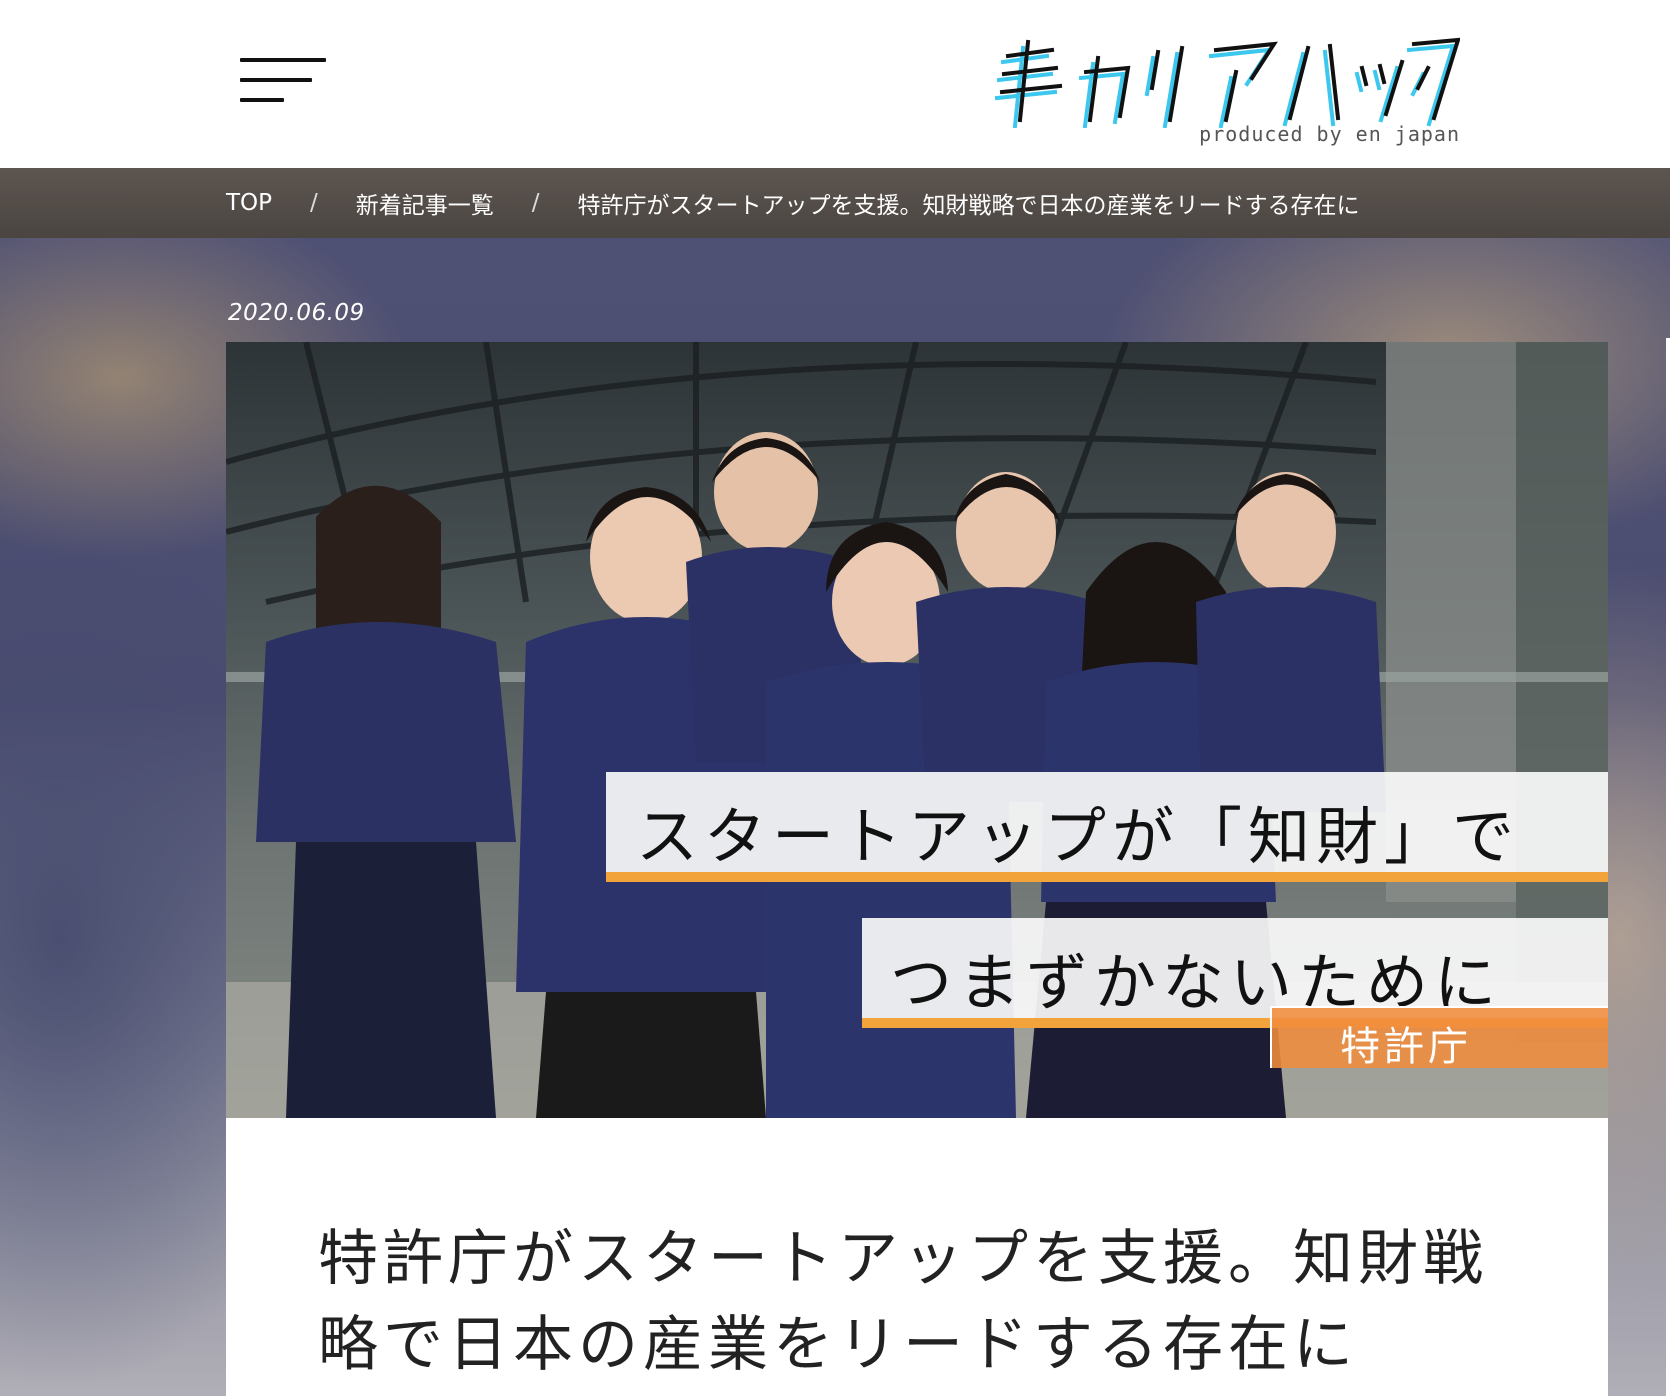 Image resolution: width=1670 pixels, height=1396 pixels. I want to click on caption-underline, so click(1107, 877).